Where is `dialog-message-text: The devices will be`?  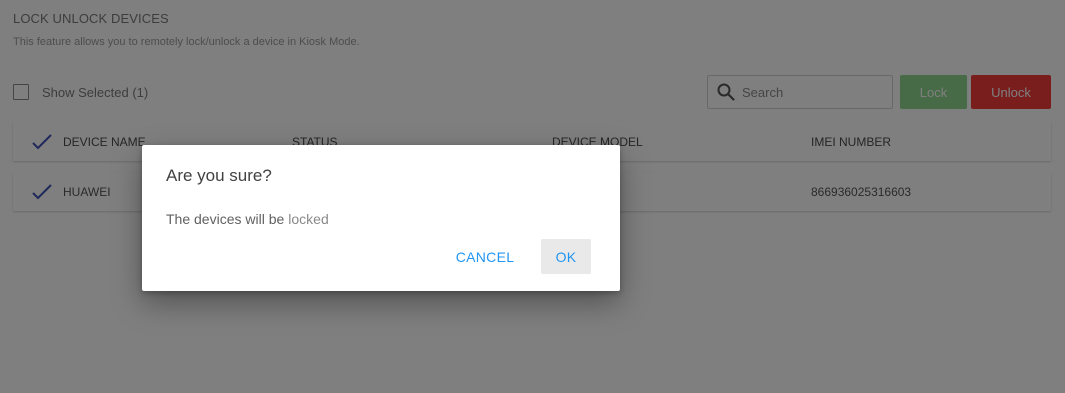 dialog-message-text: The devices will be is located at coordinates (225, 219).